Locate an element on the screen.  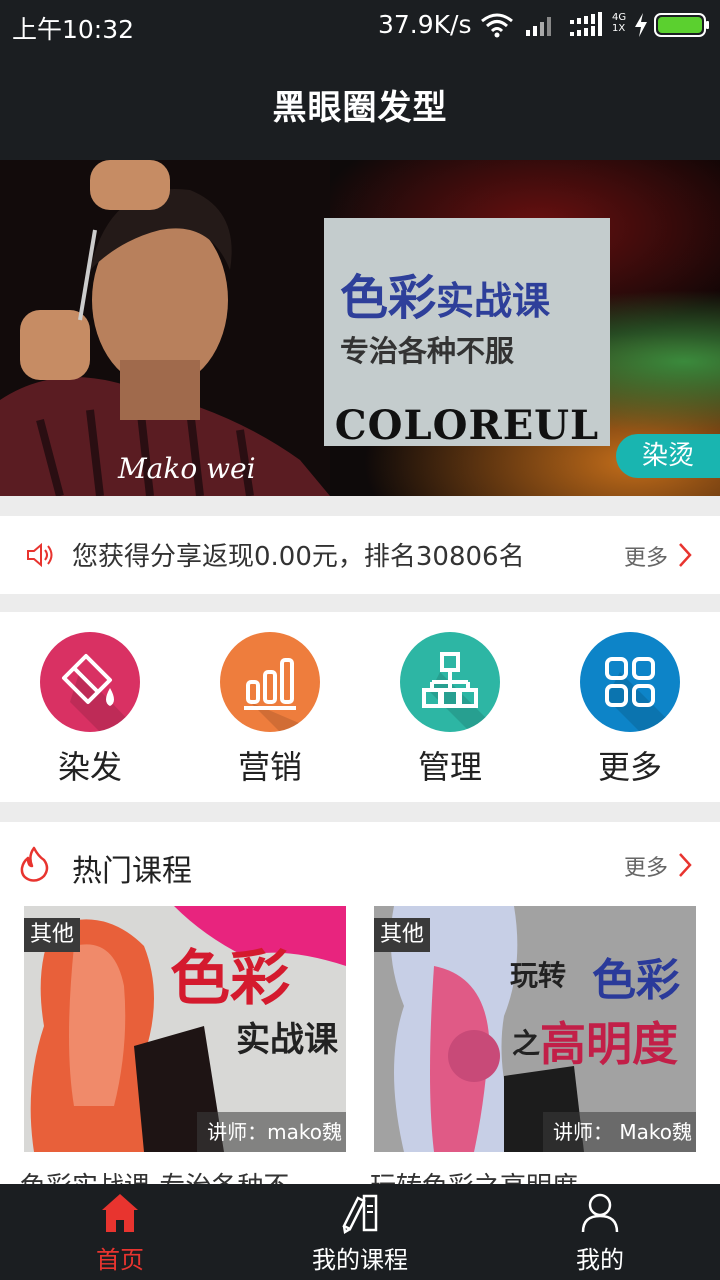
course-card-thumbnail: 其他 玩转 色彩 之 高明度 讲师： Mako魏 is located at coordinates (535, 1029).